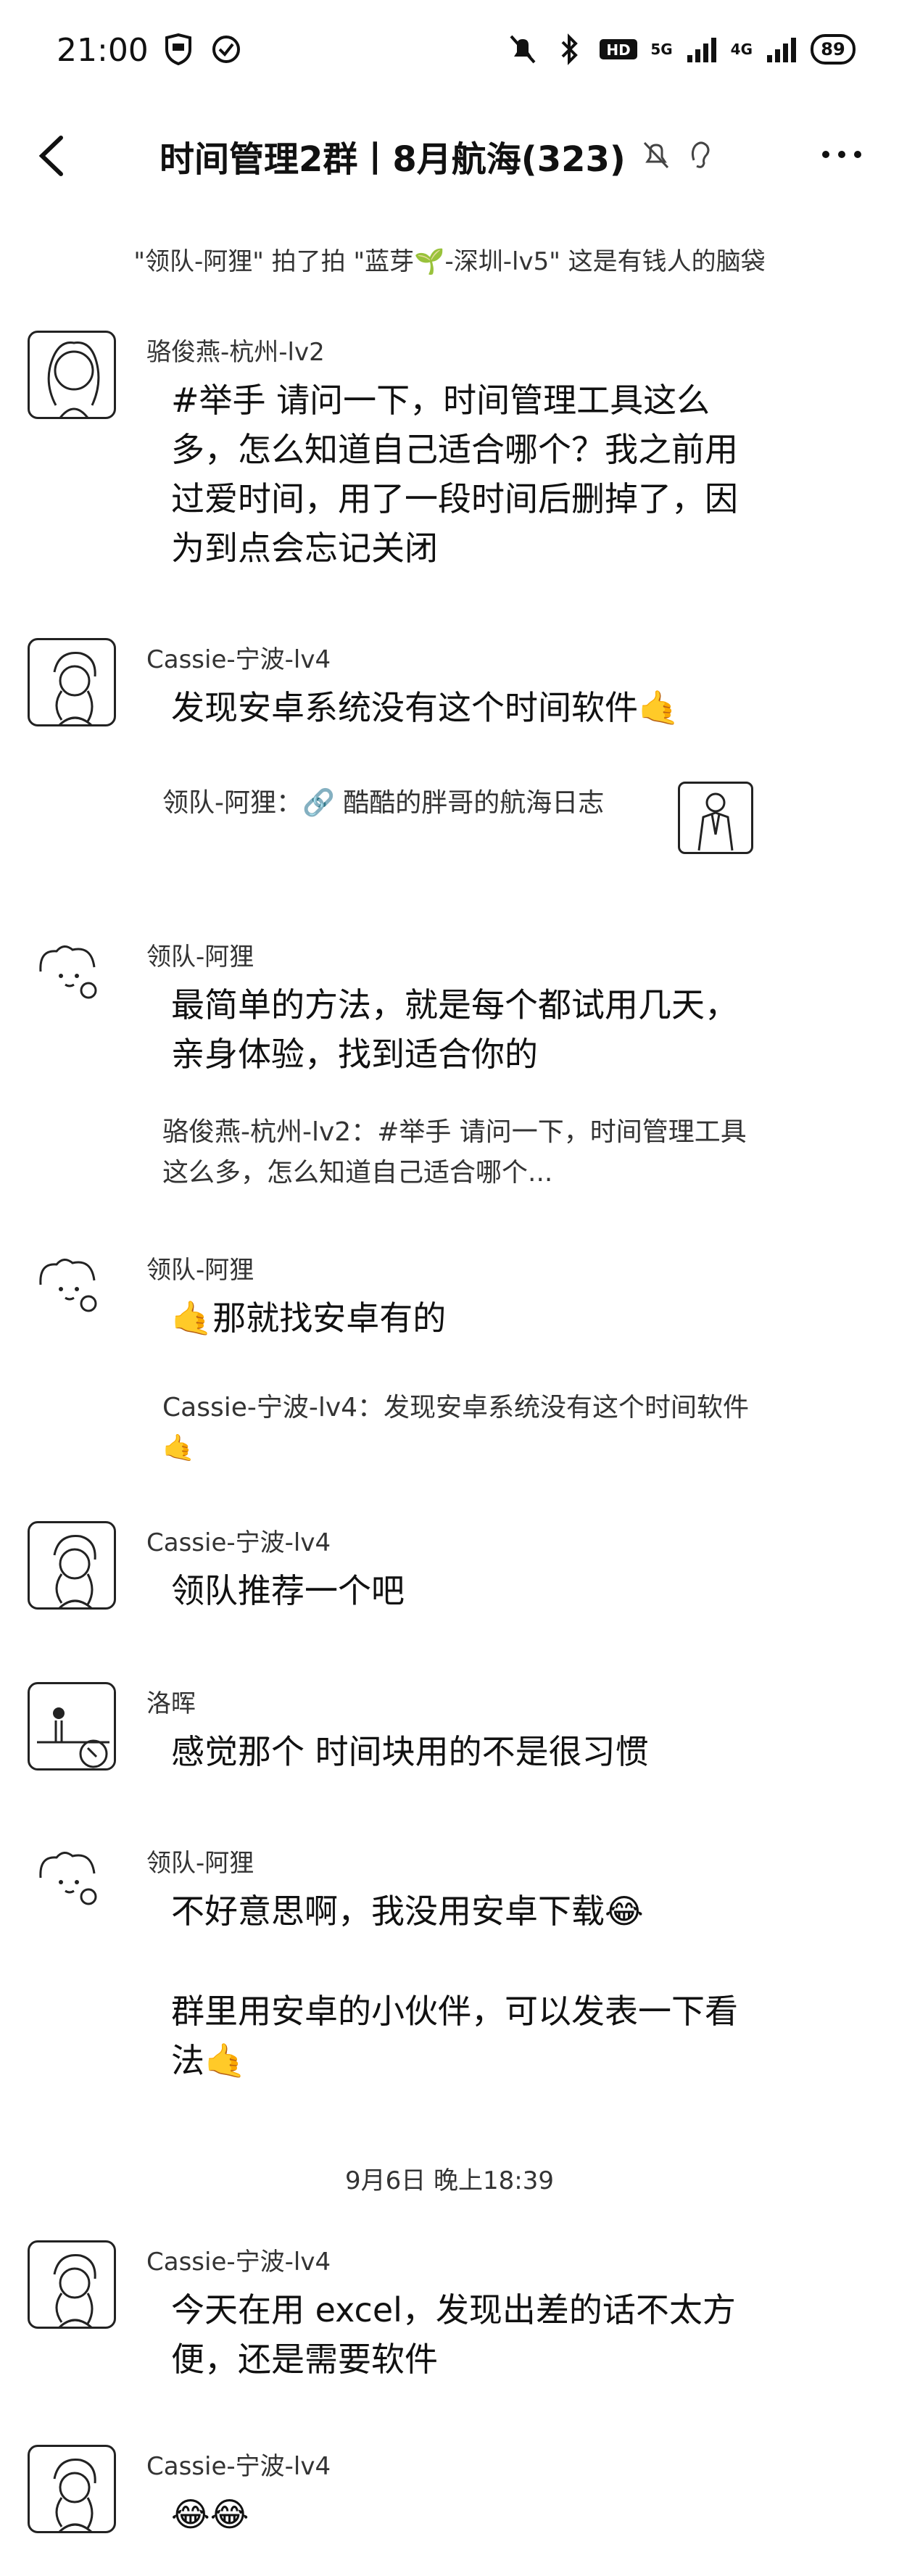  Describe the element at coordinates (661, 50) in the screenshot. I see `network-5g-label: 5G` at that location.